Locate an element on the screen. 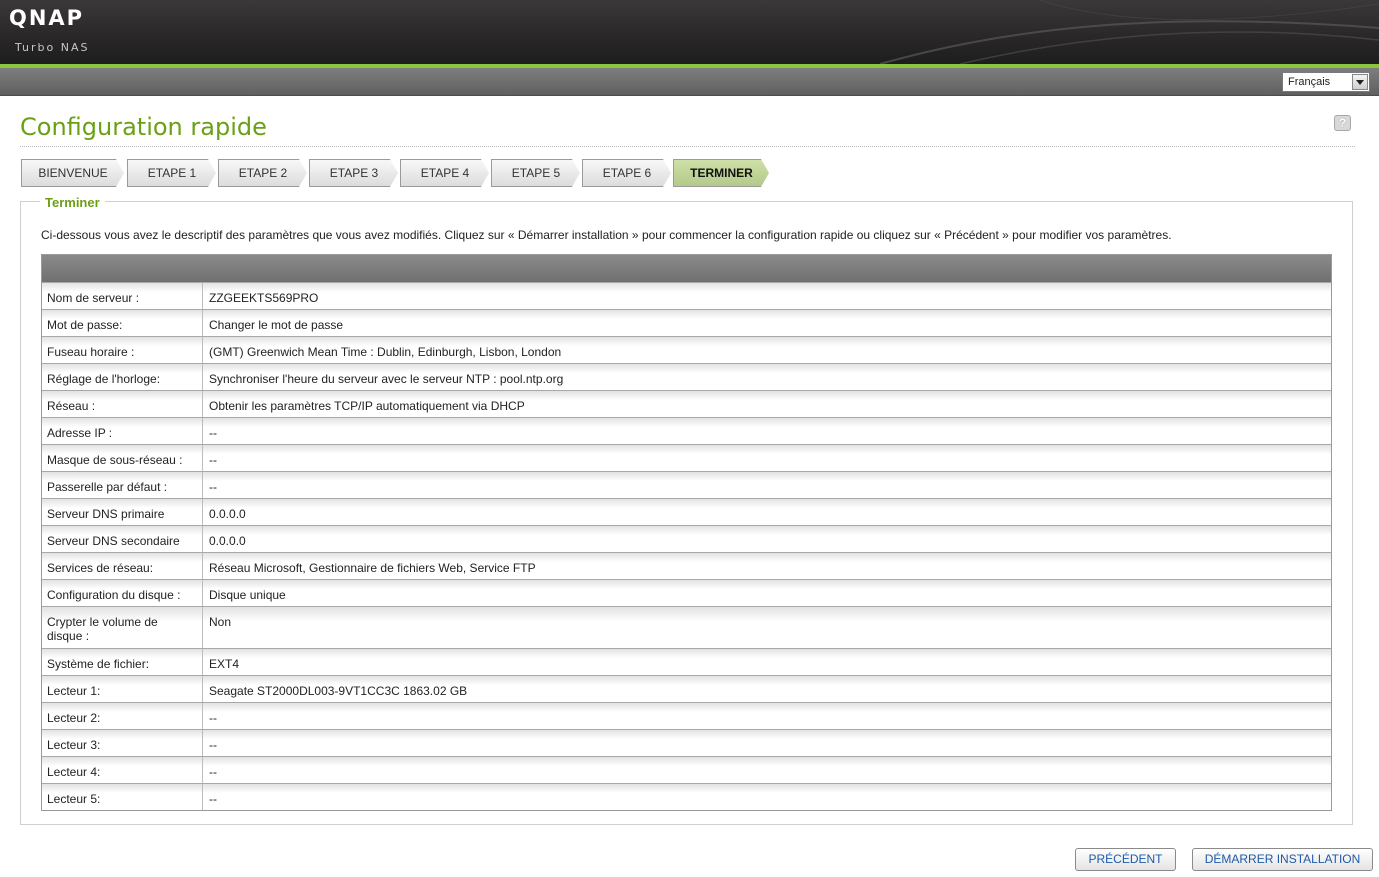 The image size is (1379, 877). panel-legend: Terminer is located at coordinates (72, 202).